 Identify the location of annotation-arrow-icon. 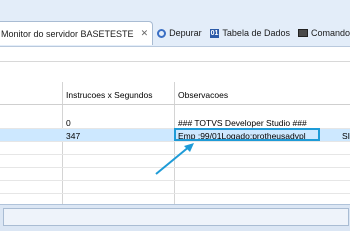
(174, 159).